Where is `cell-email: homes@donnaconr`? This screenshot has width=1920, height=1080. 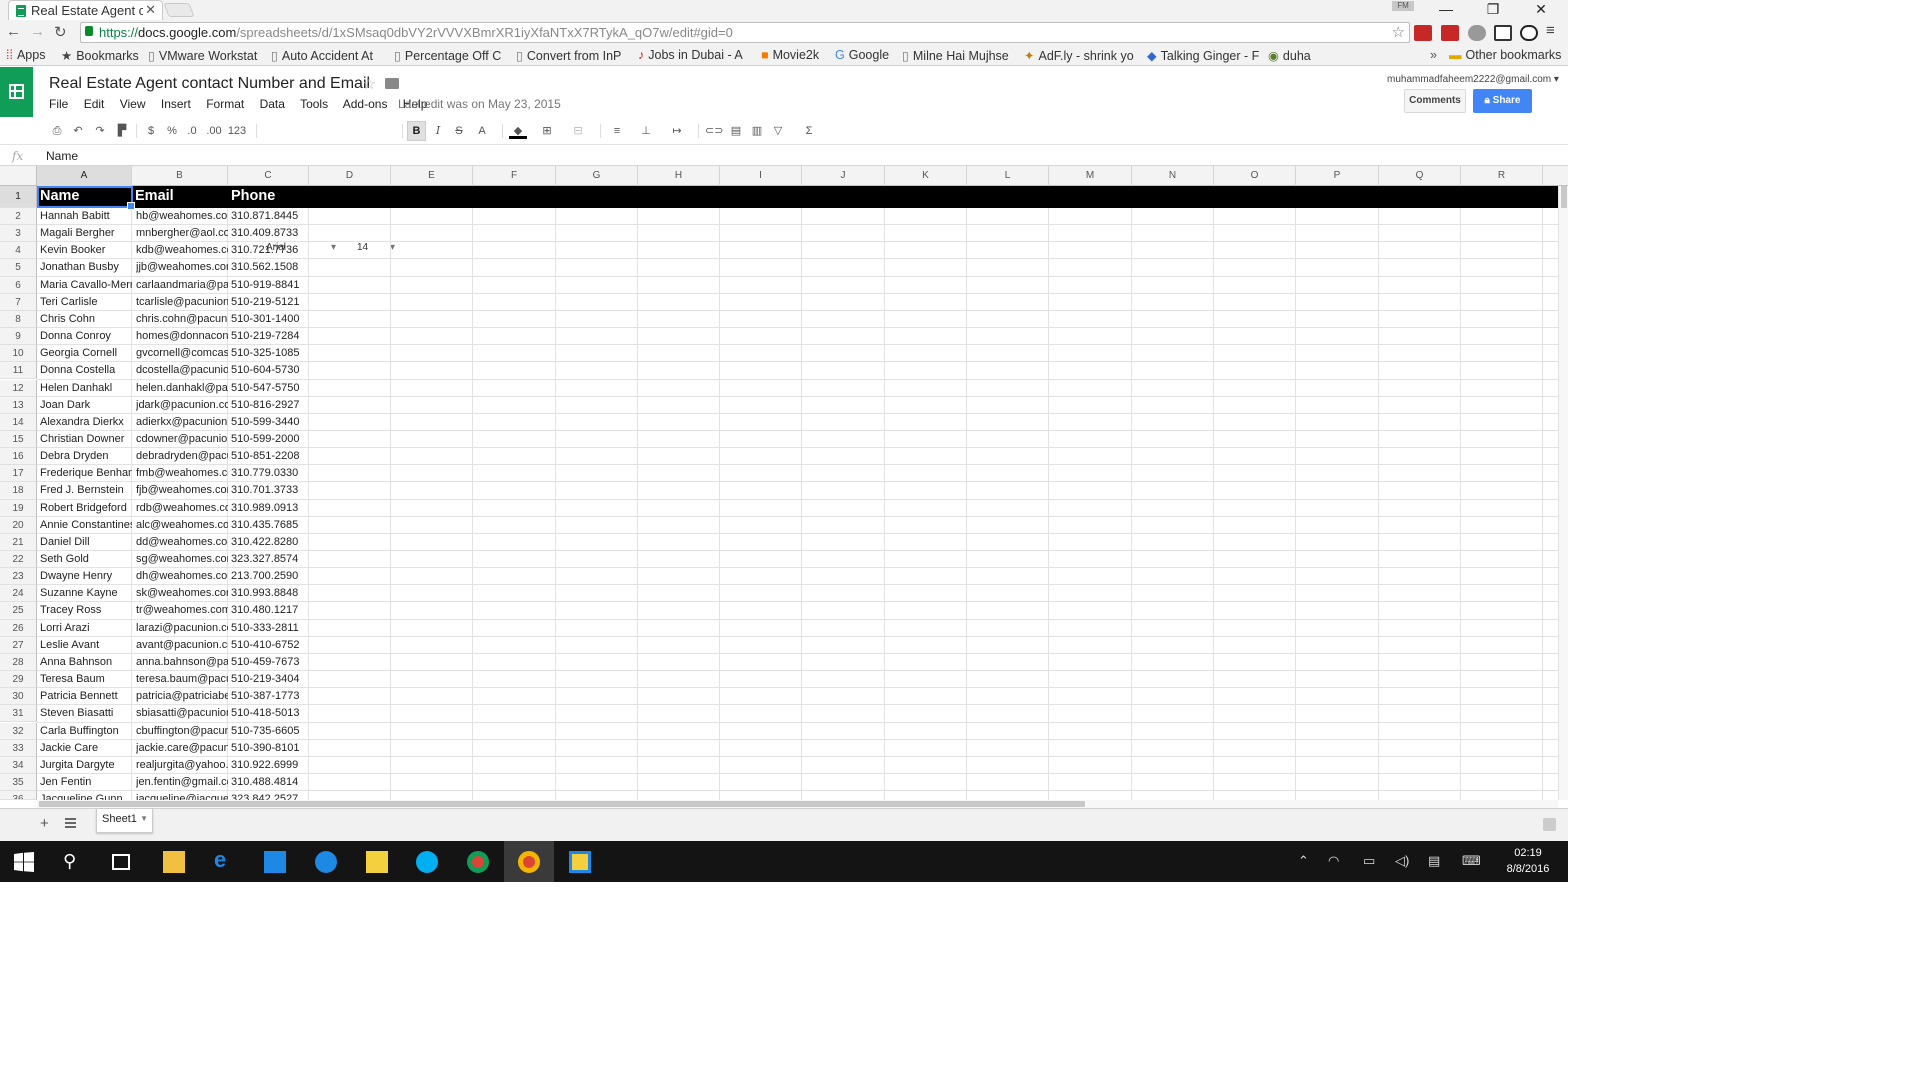
cell-email: homes@donnaconr is located at coordinates (182, 336).